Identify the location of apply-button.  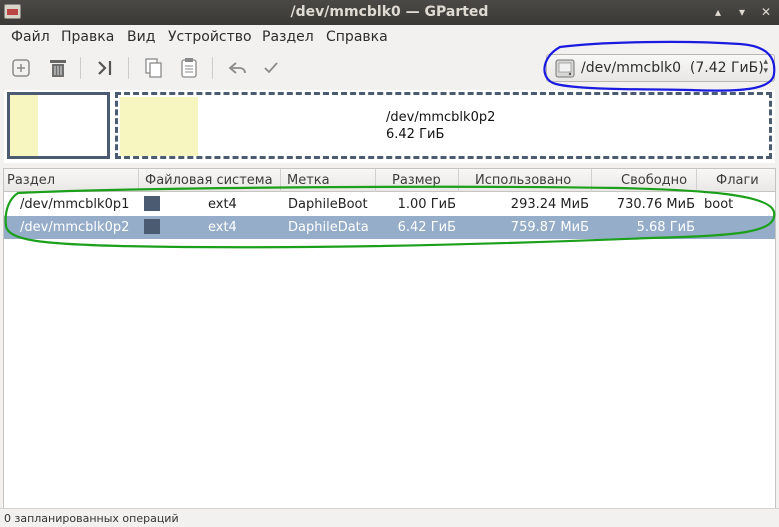
(271, 68).